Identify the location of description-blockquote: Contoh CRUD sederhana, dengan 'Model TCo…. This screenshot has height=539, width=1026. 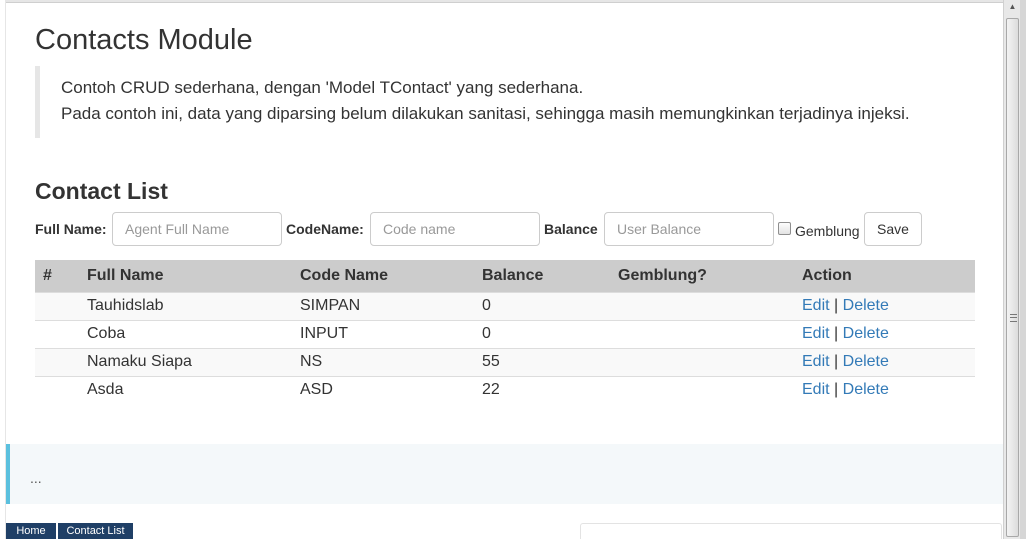
(505, 102).